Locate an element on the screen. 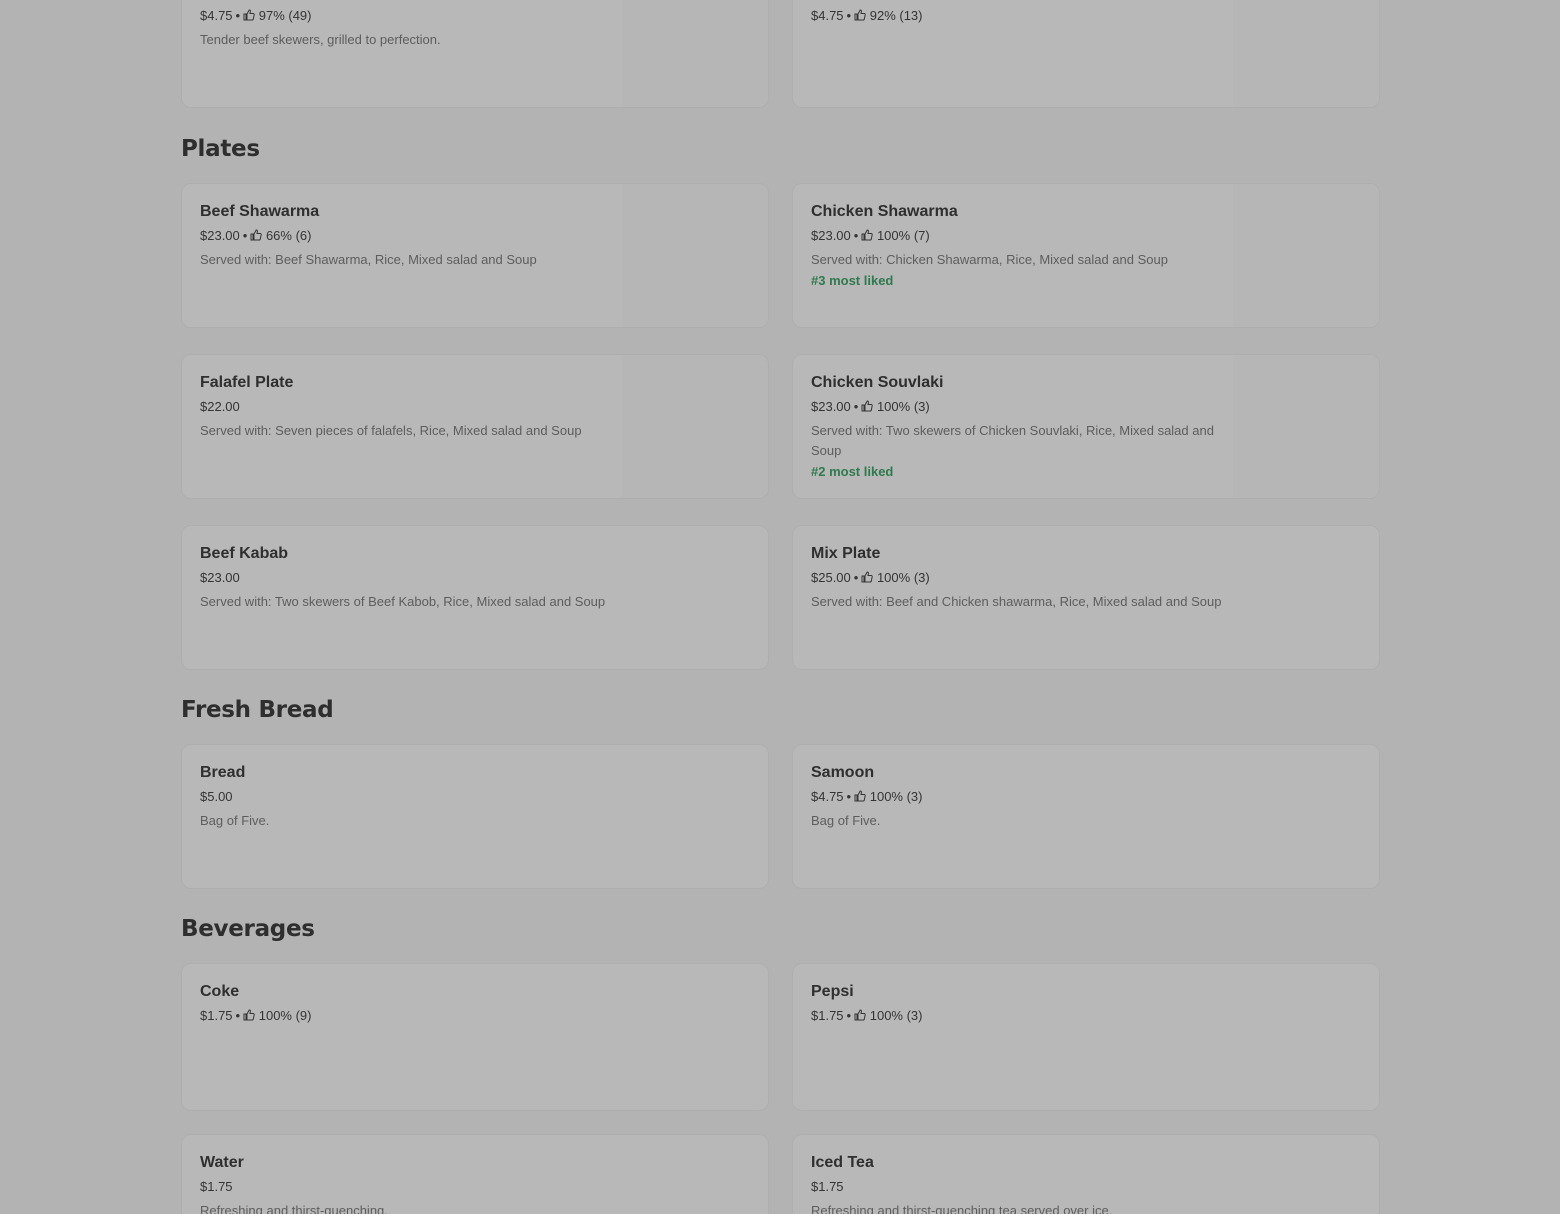 The image size is (1560, 1214). item-meta: $4.75 • 97% (49) is located at coordinates (256, 15).